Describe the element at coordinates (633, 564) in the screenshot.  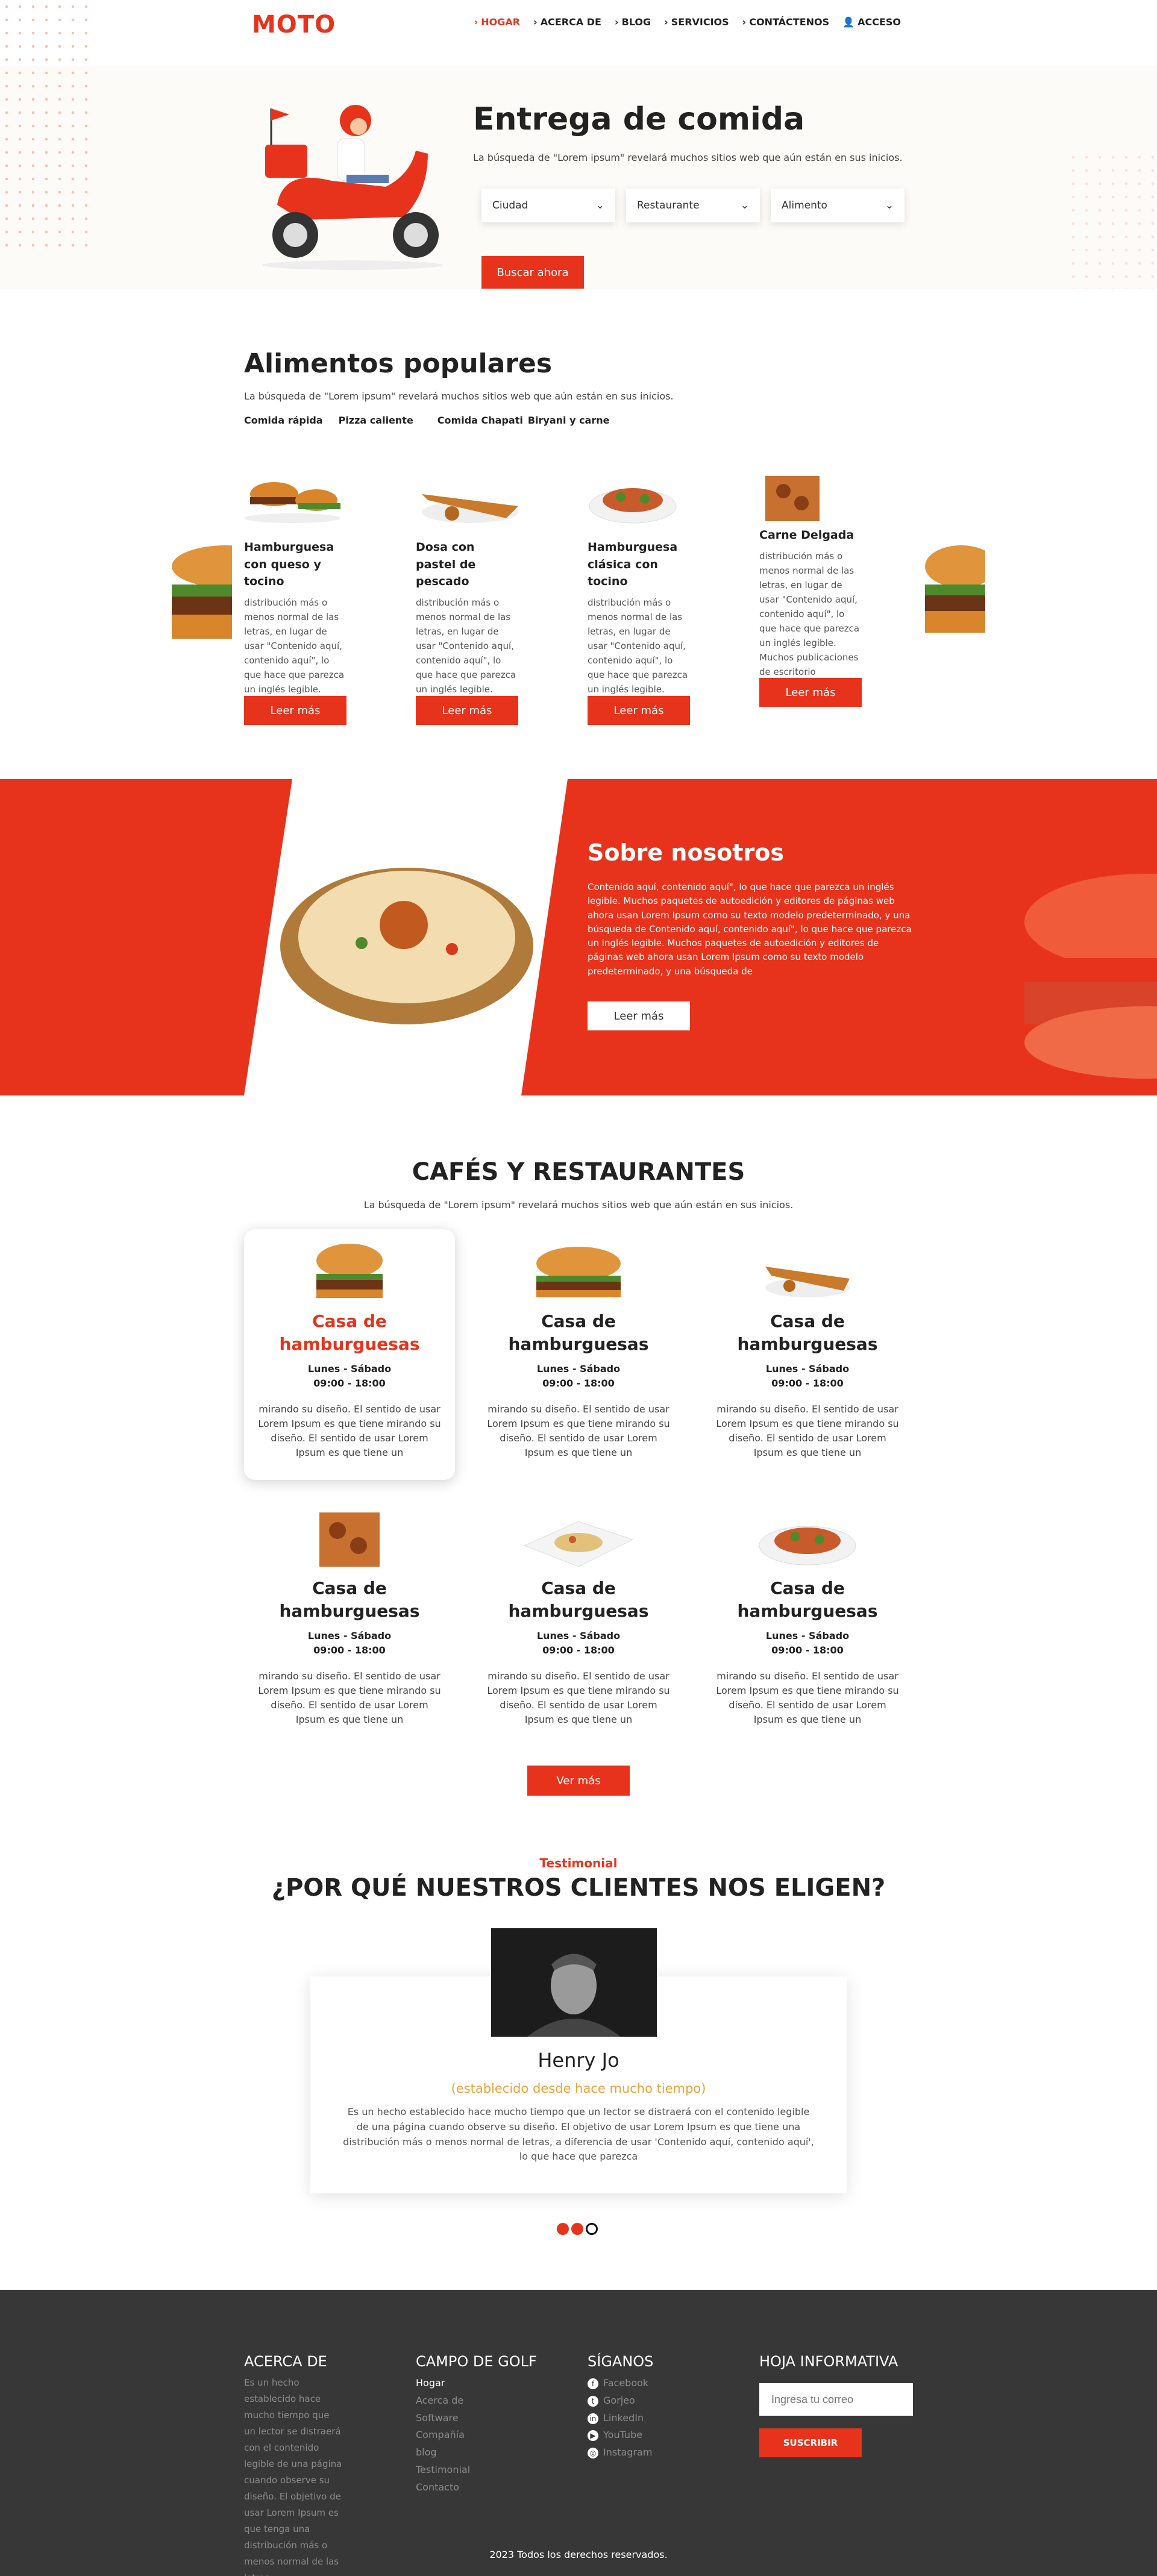
I see `food-title: Hamburguesa clásica con tocino` at that location.